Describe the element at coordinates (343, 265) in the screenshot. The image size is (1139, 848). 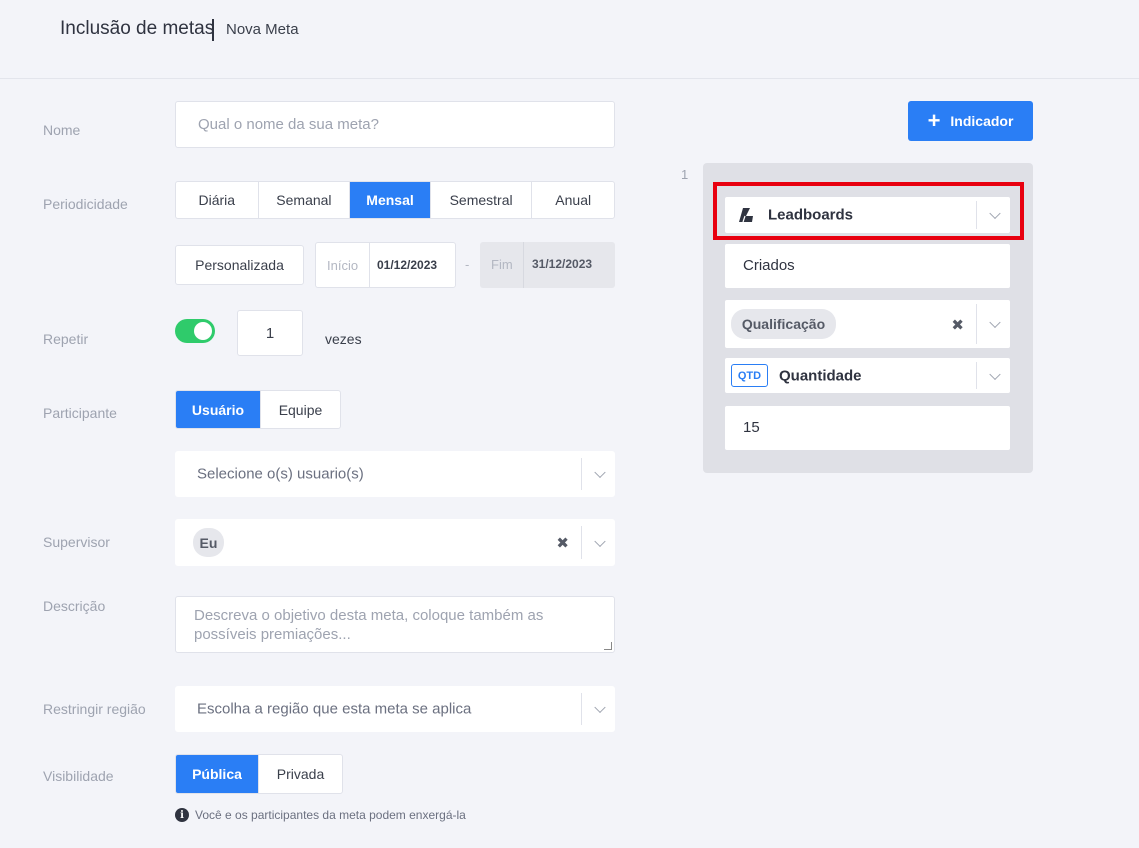
I see `inicio-label: Início` at that location.